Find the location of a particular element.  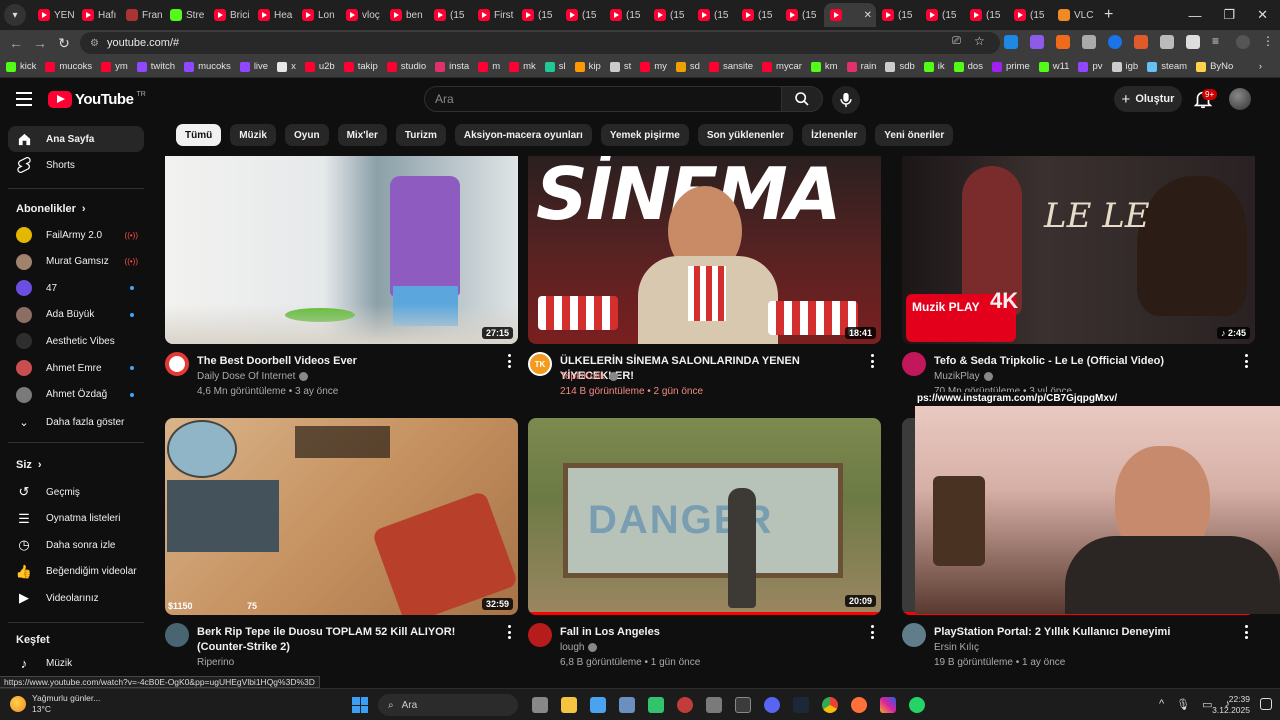

taskbar-search: ⌕ Ara is located at coordinates (448, 705).